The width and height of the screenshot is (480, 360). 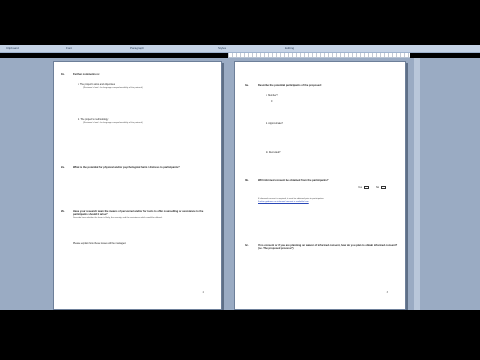 I want to click on ribbon-bar: Clipboard Font Paragraph Styles Editing, so click(x=240, y=49).